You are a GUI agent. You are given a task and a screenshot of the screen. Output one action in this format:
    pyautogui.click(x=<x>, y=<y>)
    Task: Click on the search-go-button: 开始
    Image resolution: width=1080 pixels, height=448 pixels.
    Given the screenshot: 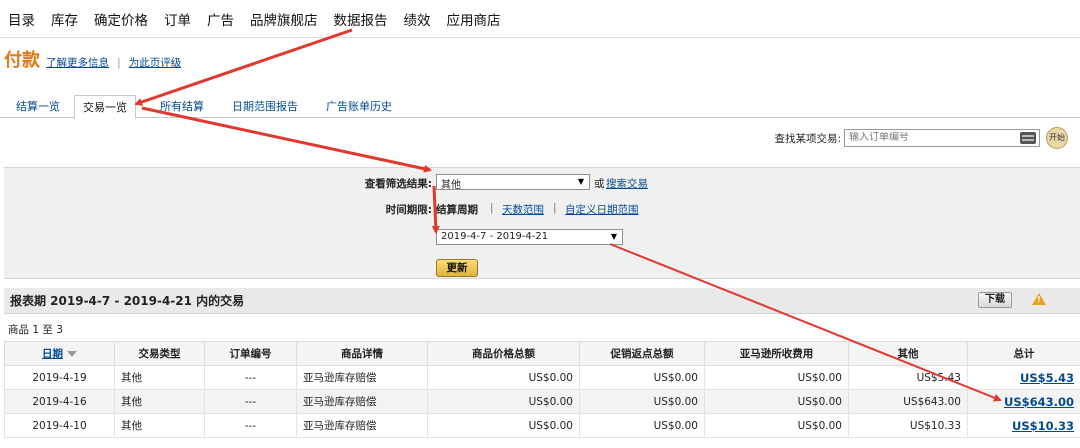 What is the action you would take?
    pyautogui.click(x=1057, y=138)
    